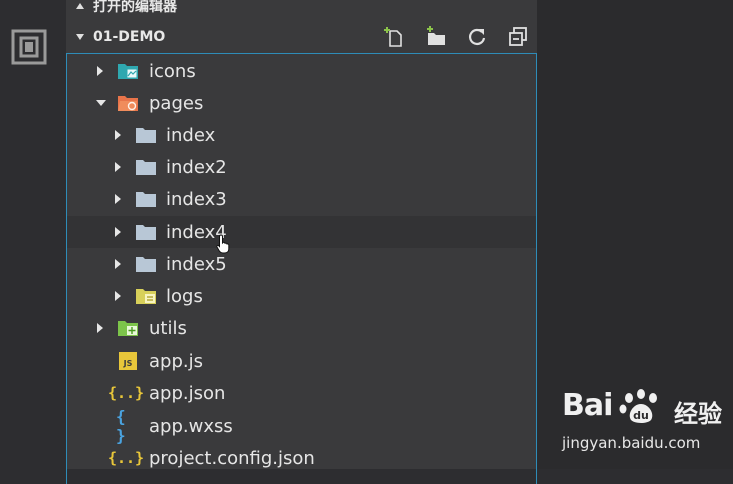 Image resolution: width=733 pixels, height=484 pixels. Describe the element at coordinates (301, 426) in the screenshot. I see `tree-item-app-wxss: { } app.wxss` at that location.